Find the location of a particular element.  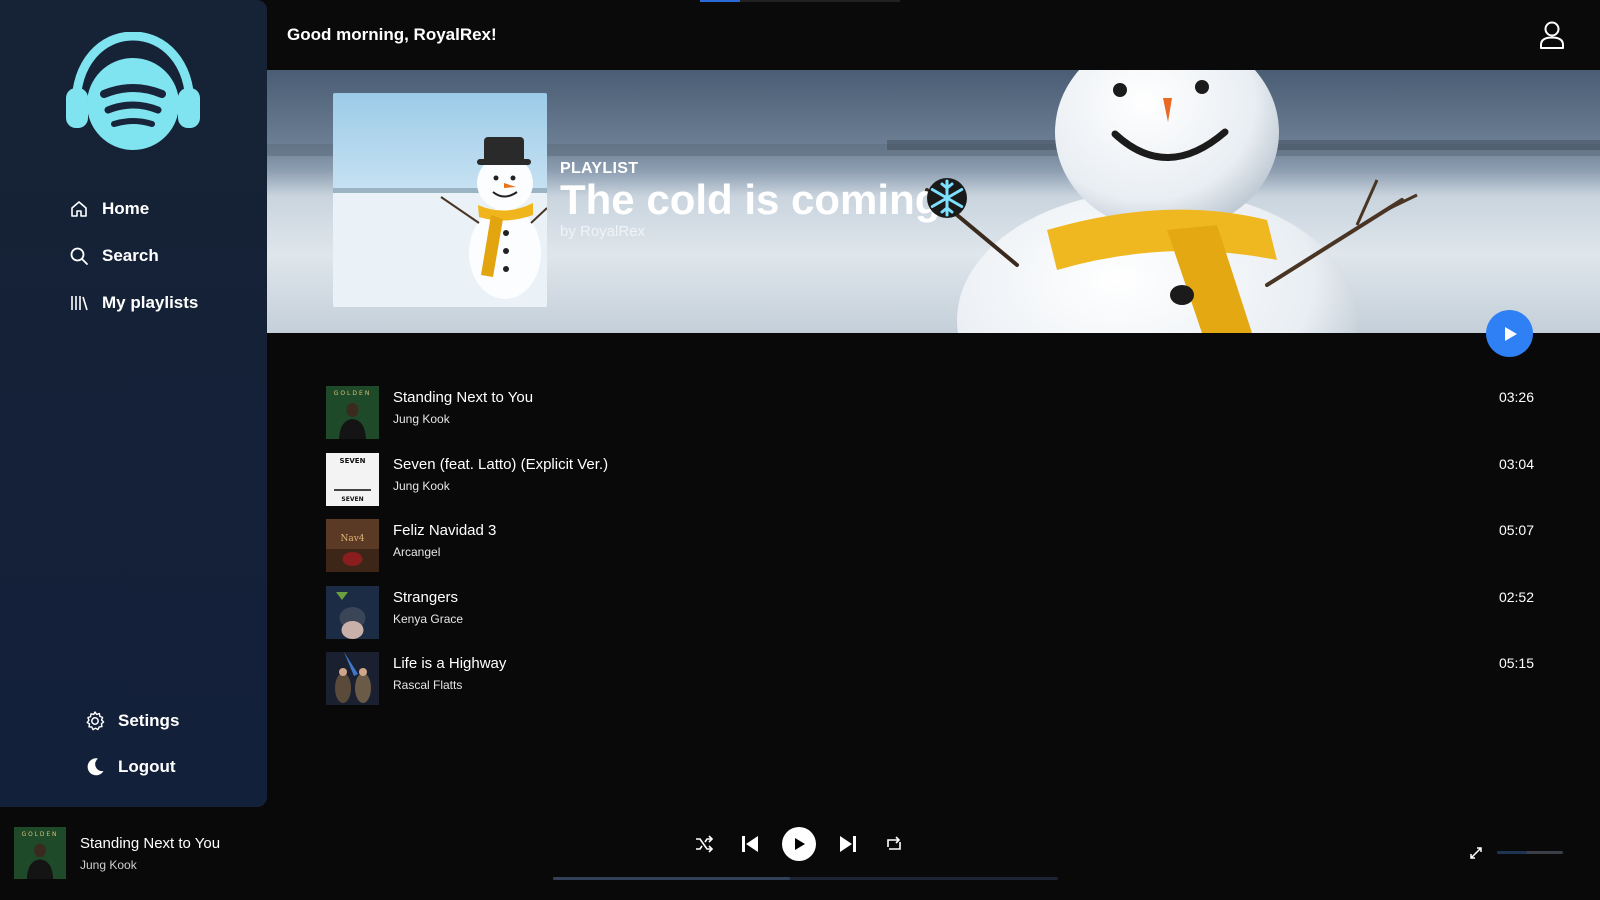

app-logo-icon is located at coordinates (133, 93).